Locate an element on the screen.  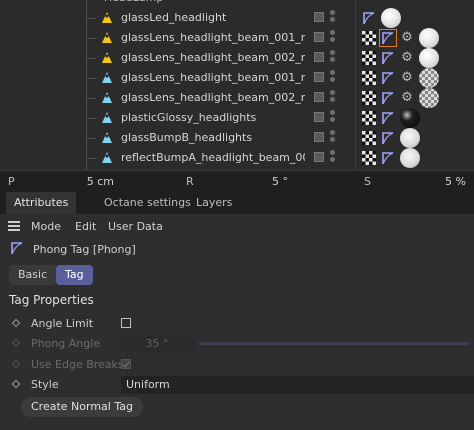
coordinates-bar: P 5 cm R 5 ° S 5 % is located at coordinates (237, 181).